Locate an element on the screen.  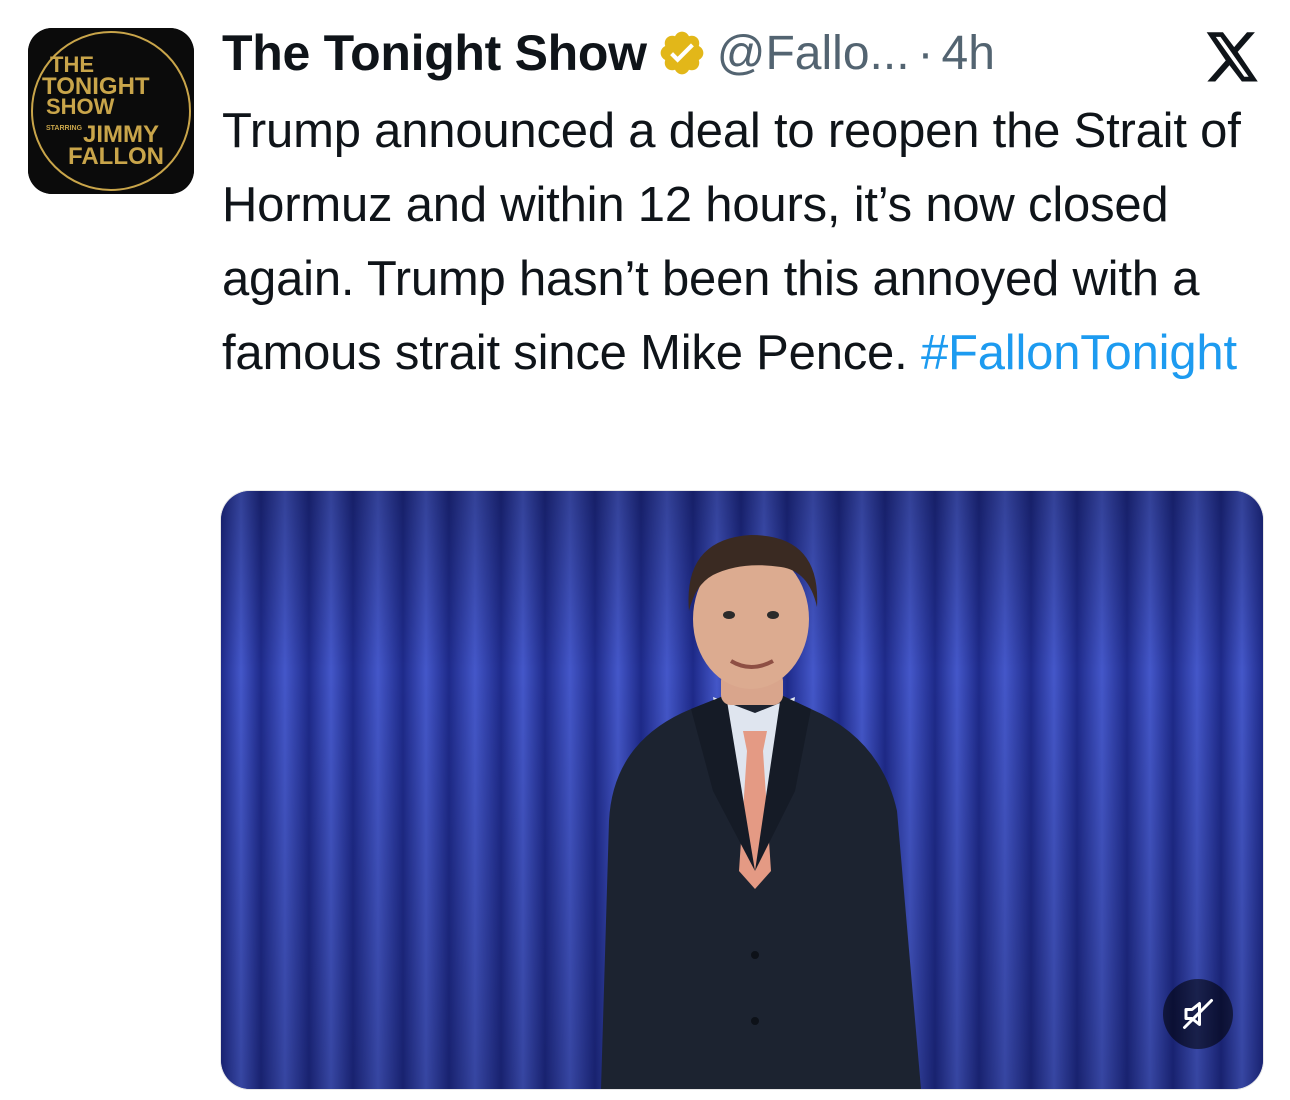
svg-text: SHOW is located at coordinates (80, 106).